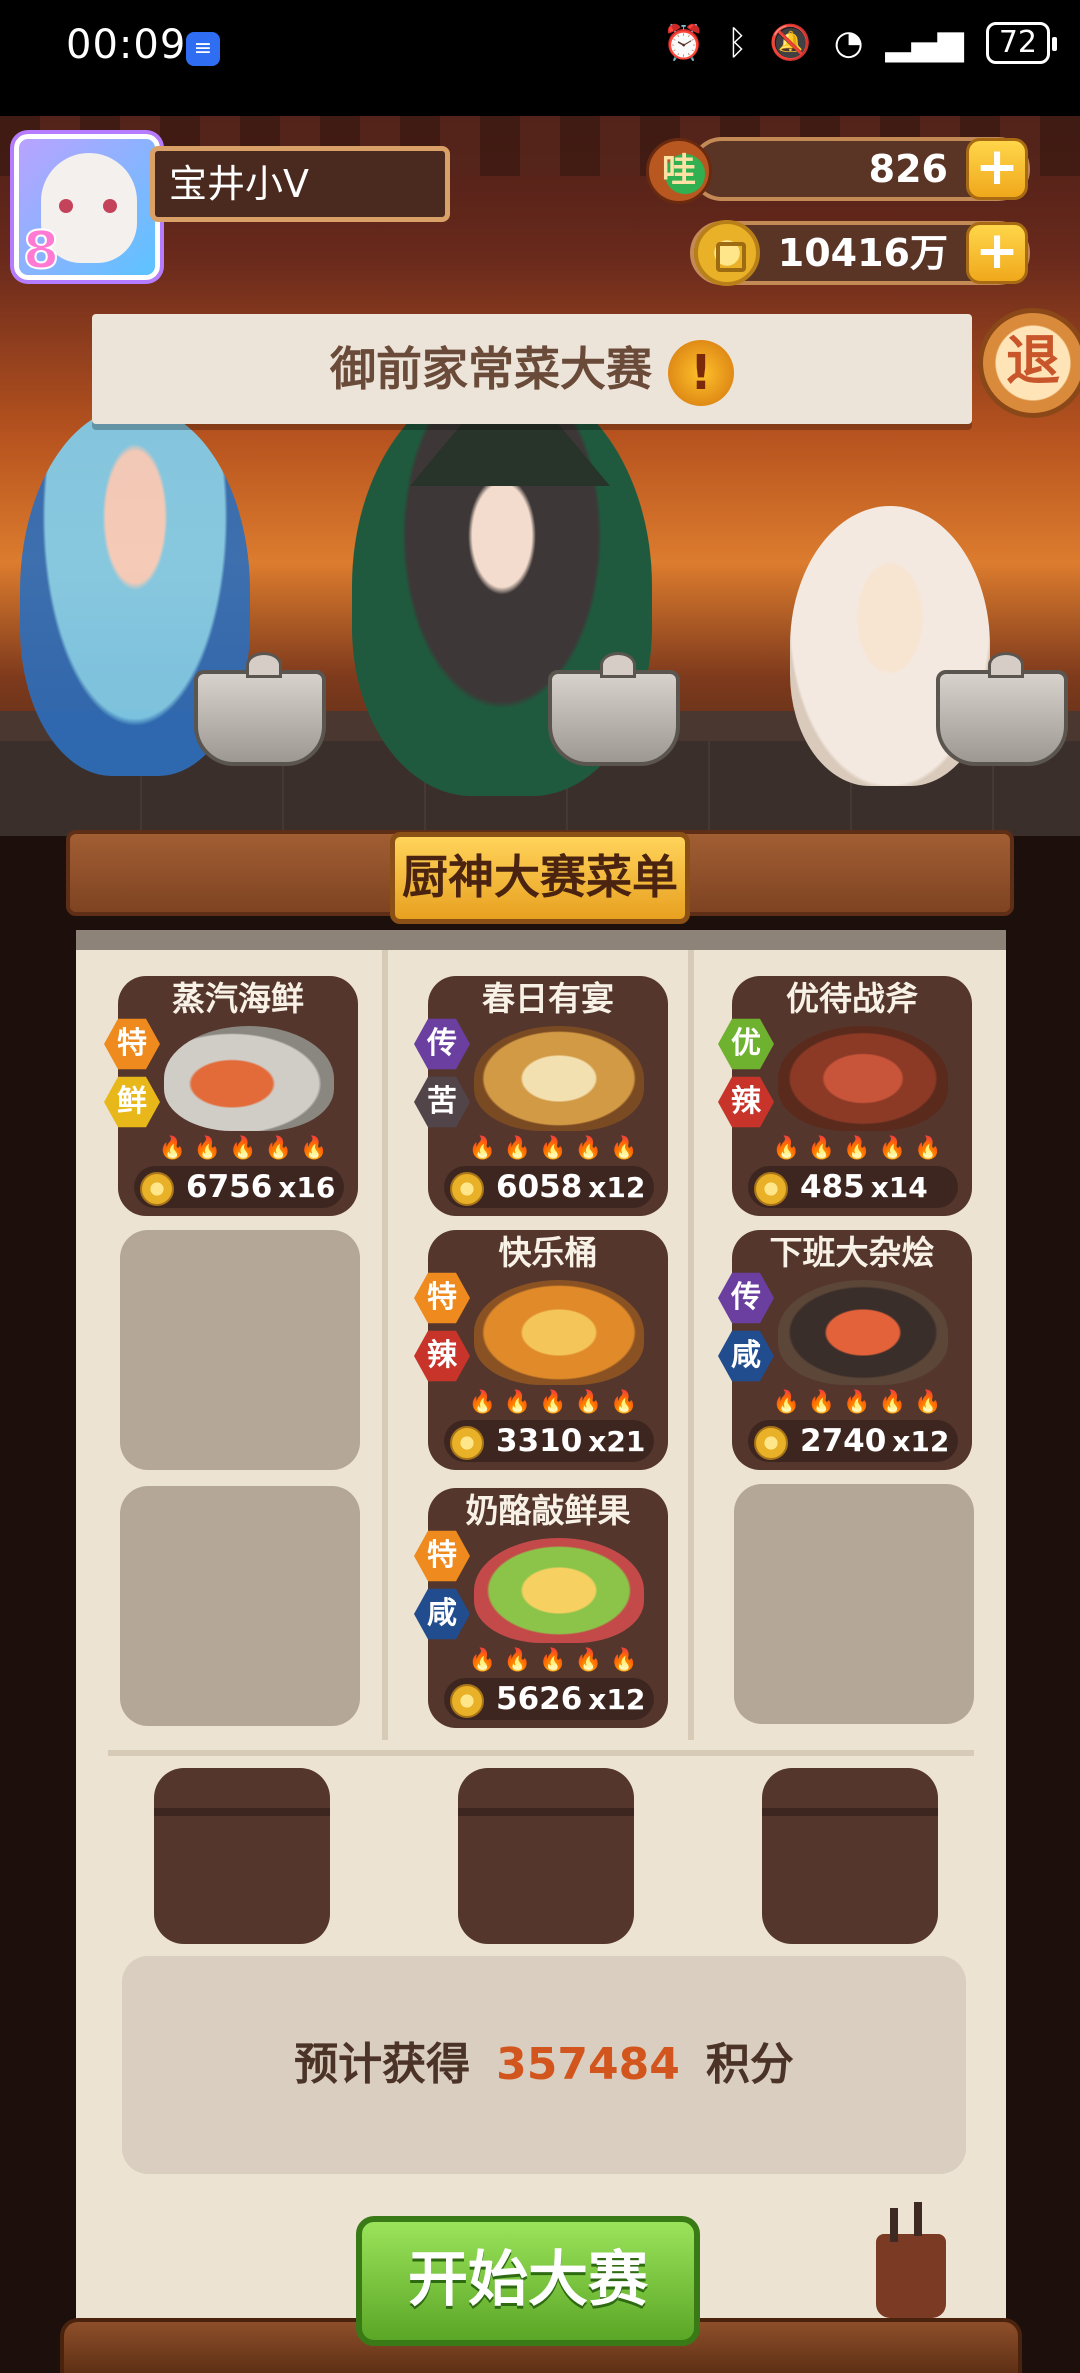  I want to click on dish-count: x14, so click(899, 1187).